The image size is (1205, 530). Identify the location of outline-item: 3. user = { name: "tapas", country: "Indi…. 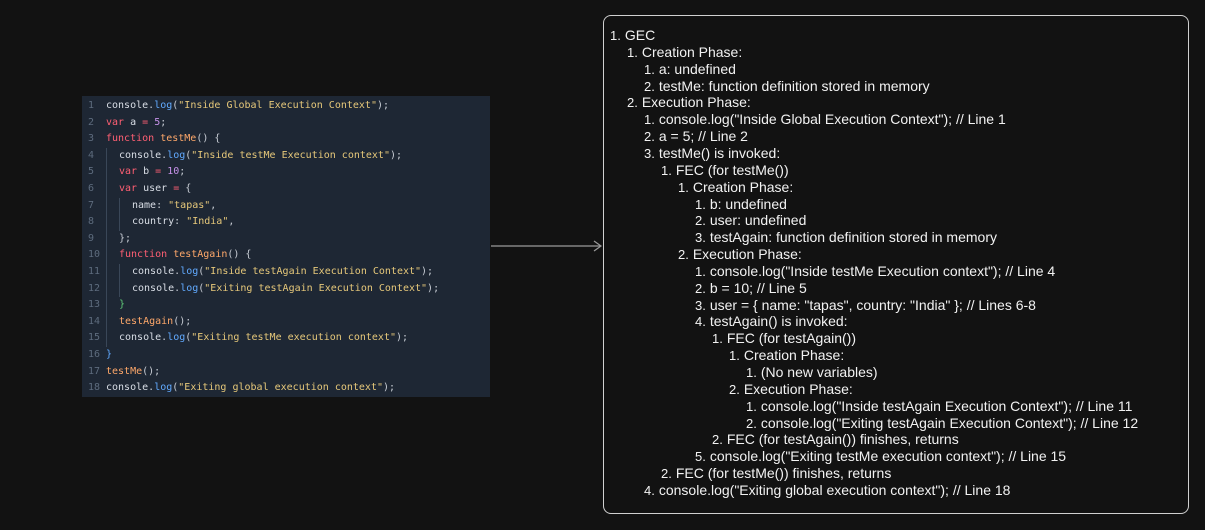
(865, 305).